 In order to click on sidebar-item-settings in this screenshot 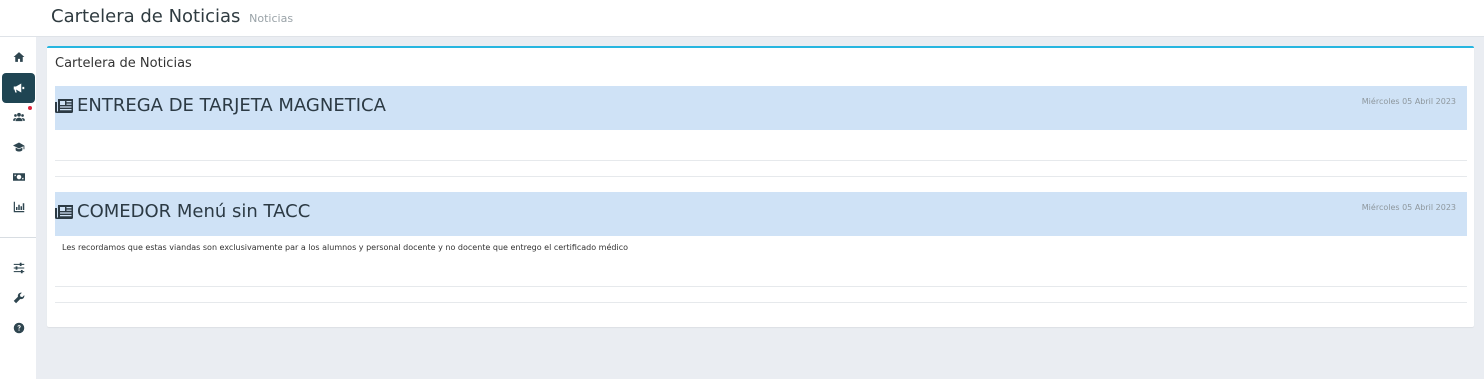, I will do `click(18, 268)`.